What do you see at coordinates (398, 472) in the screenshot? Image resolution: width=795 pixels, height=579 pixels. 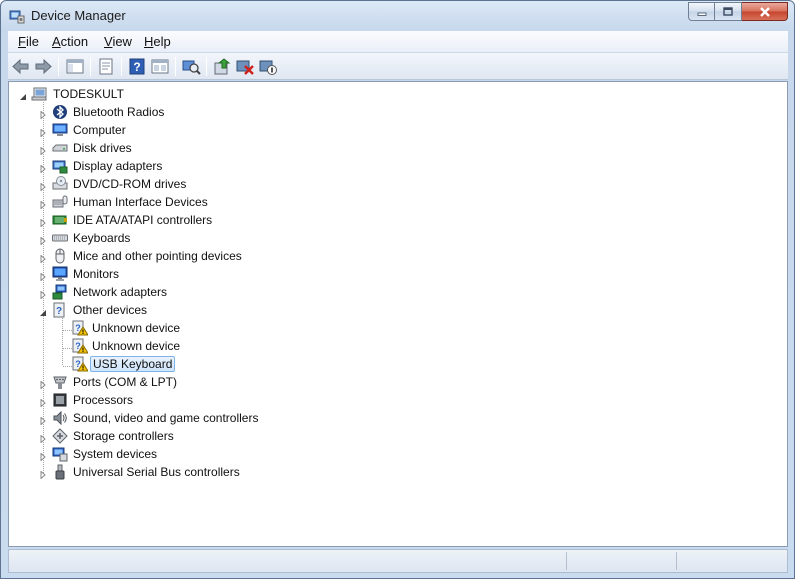 I see `tree-category-universal-serial-bus-controllers: Universal Serial Bus controllers` at bounding box center [398, 472].